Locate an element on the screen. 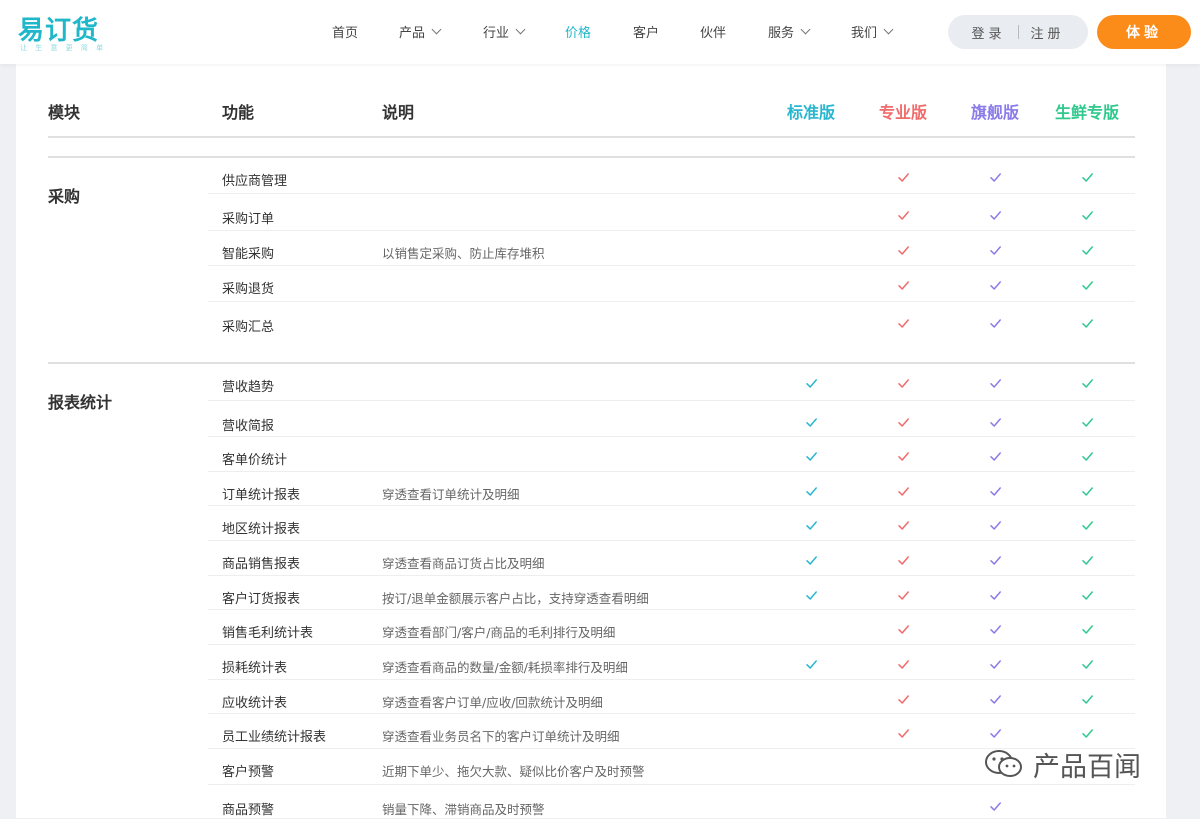  header-divider is located at coordinates (591, 137).